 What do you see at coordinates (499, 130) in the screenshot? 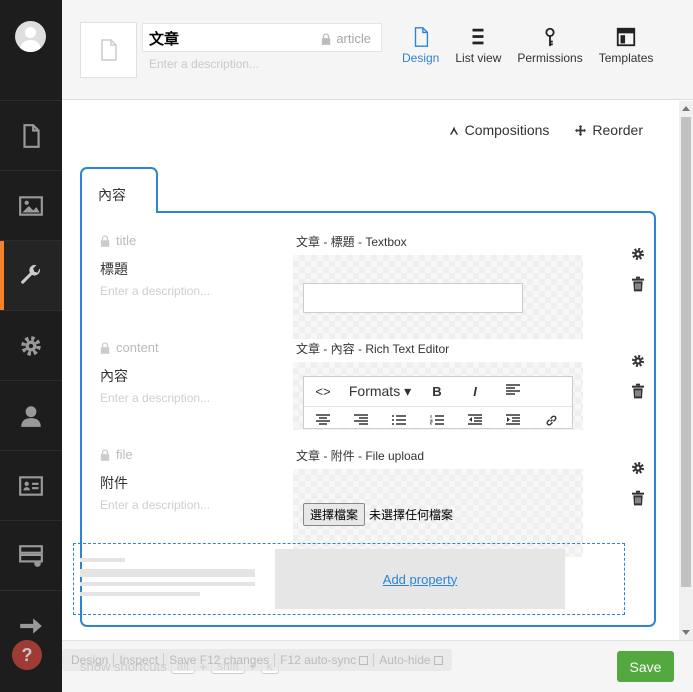
I see `compositions-button: Compositions` at bounding box center [499, 130].